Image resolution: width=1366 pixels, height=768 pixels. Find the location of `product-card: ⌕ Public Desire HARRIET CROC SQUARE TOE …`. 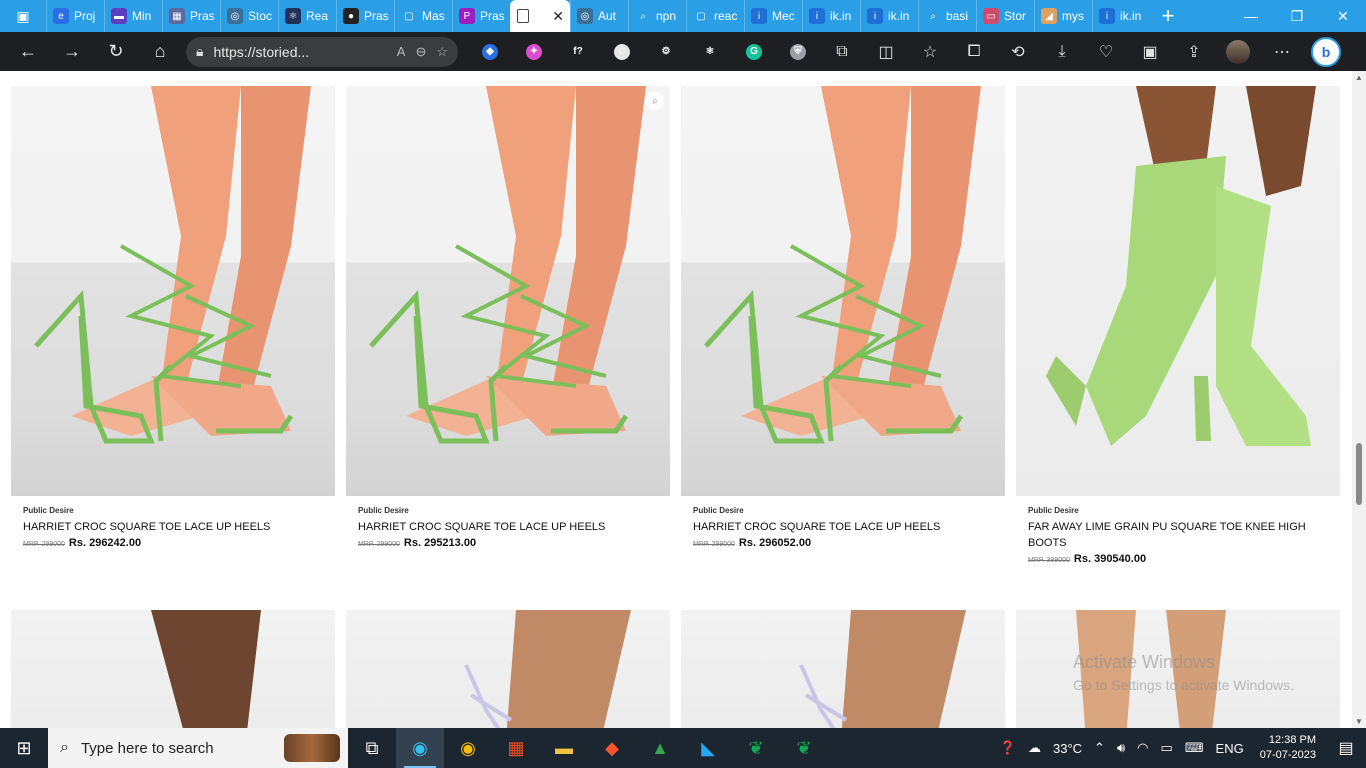

product-card: ⌕ Public Desire HARRIET CROC SQUARE TOE … is located at coordinates (508, 319).